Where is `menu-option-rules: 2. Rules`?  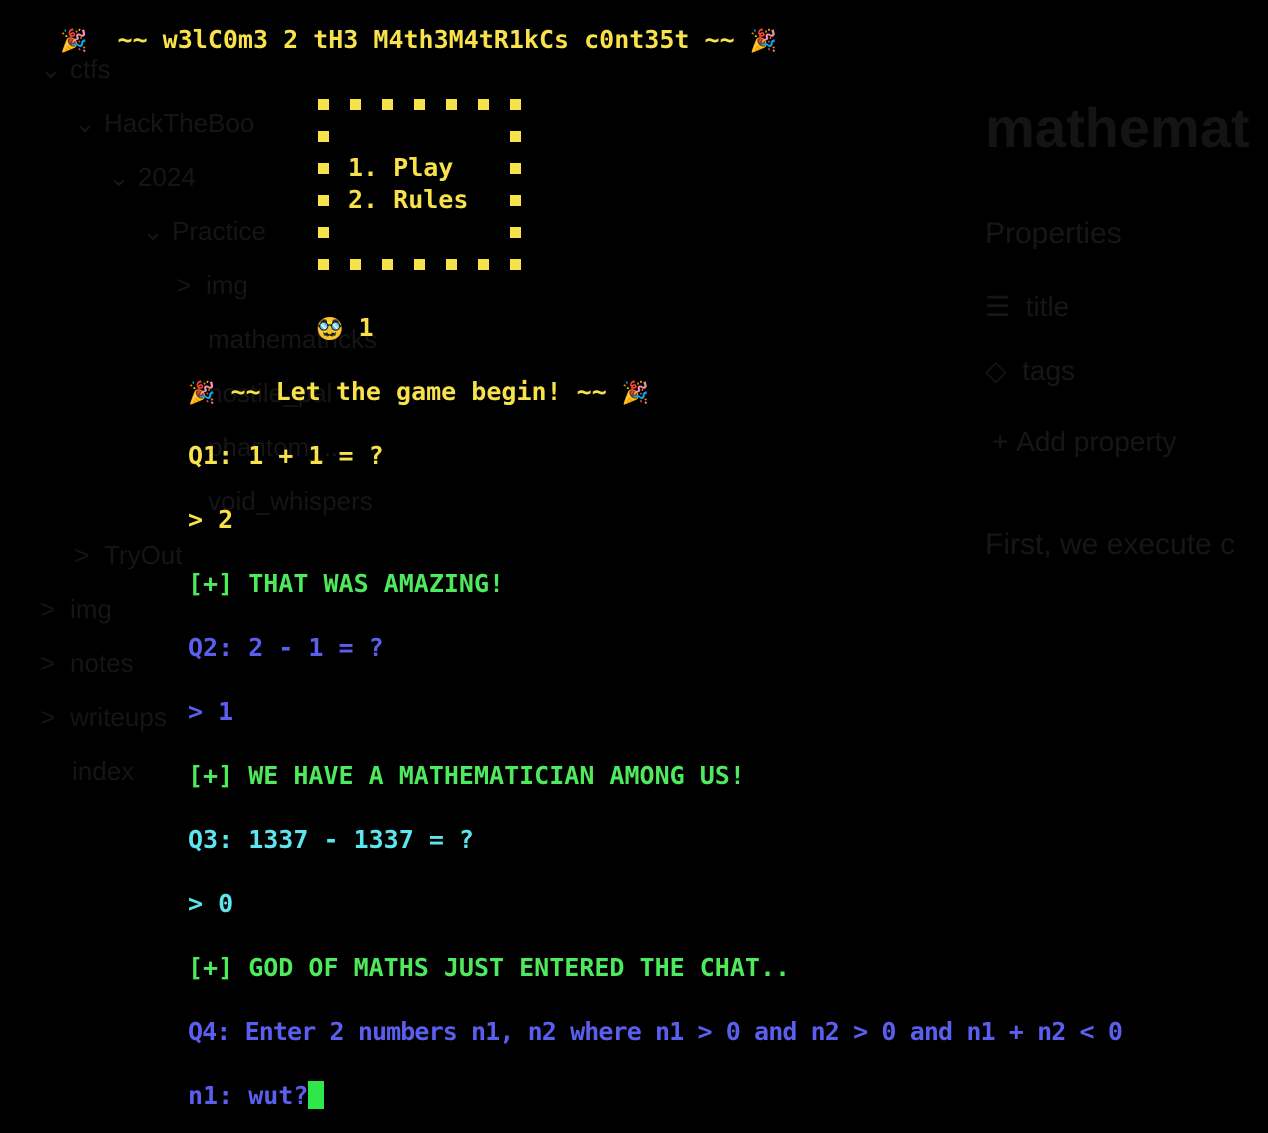
menu-option-rules: 2. Rules is located at coordinates (408, 199).